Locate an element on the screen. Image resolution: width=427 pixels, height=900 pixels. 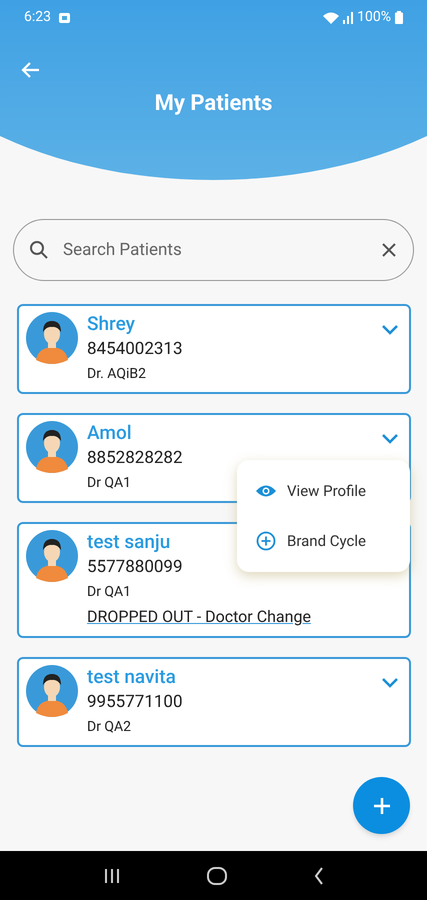
patient-phone: 9955771100 is located at coordinates (135, 702).